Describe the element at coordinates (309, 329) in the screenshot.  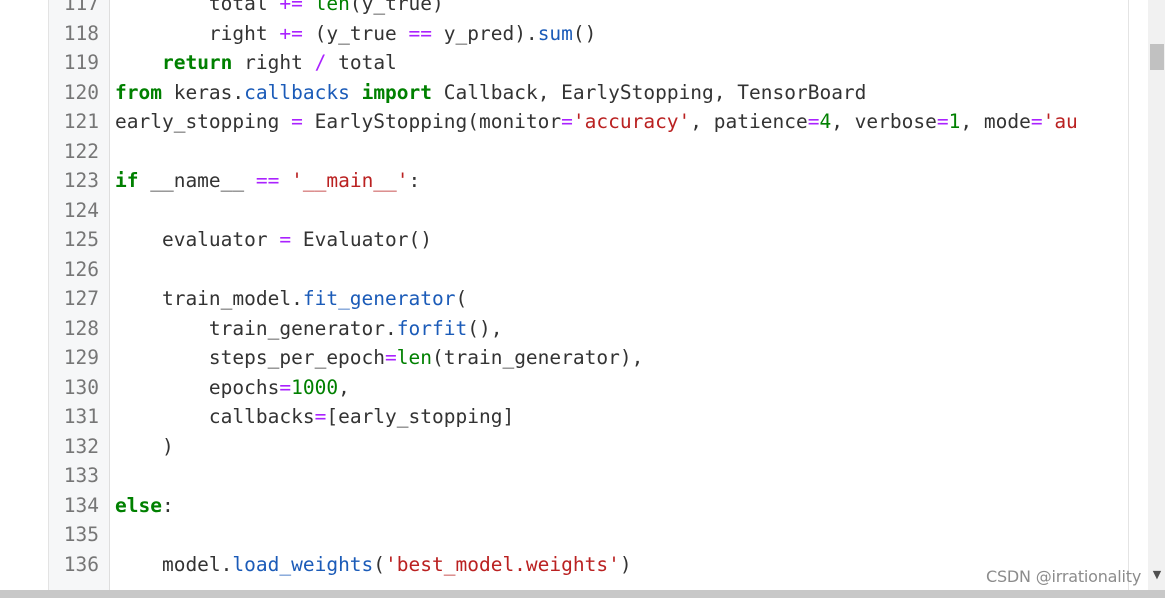
I see `code-line: train_generator.forfit(),` at that location.